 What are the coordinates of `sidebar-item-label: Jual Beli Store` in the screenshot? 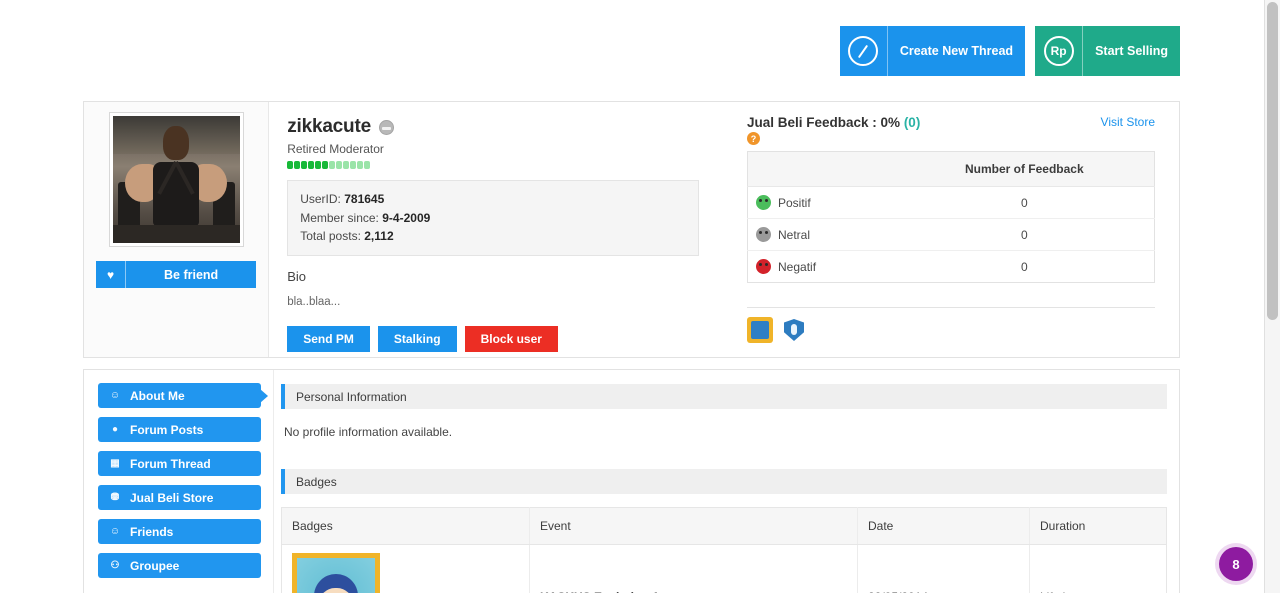 It's located at (172, 497).